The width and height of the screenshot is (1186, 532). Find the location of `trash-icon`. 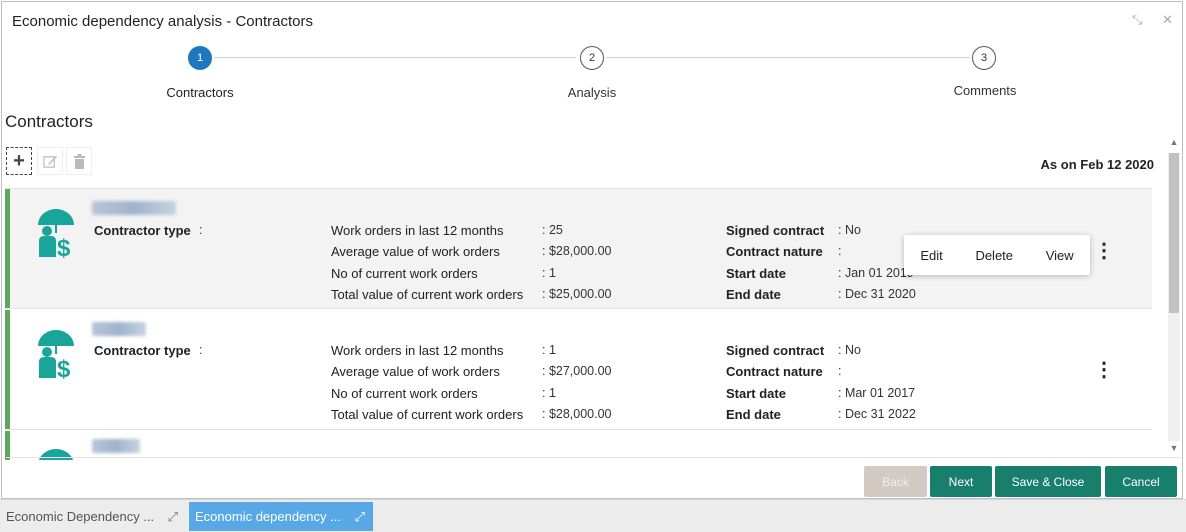

trash-icon is located at coordinates (79, 161).